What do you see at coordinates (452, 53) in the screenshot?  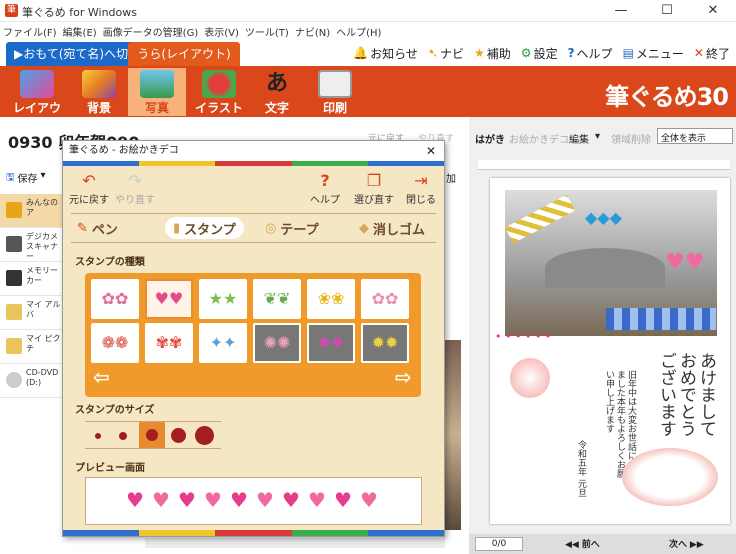 I see `navi-label: ナビ` at bounding box center [452, 53].